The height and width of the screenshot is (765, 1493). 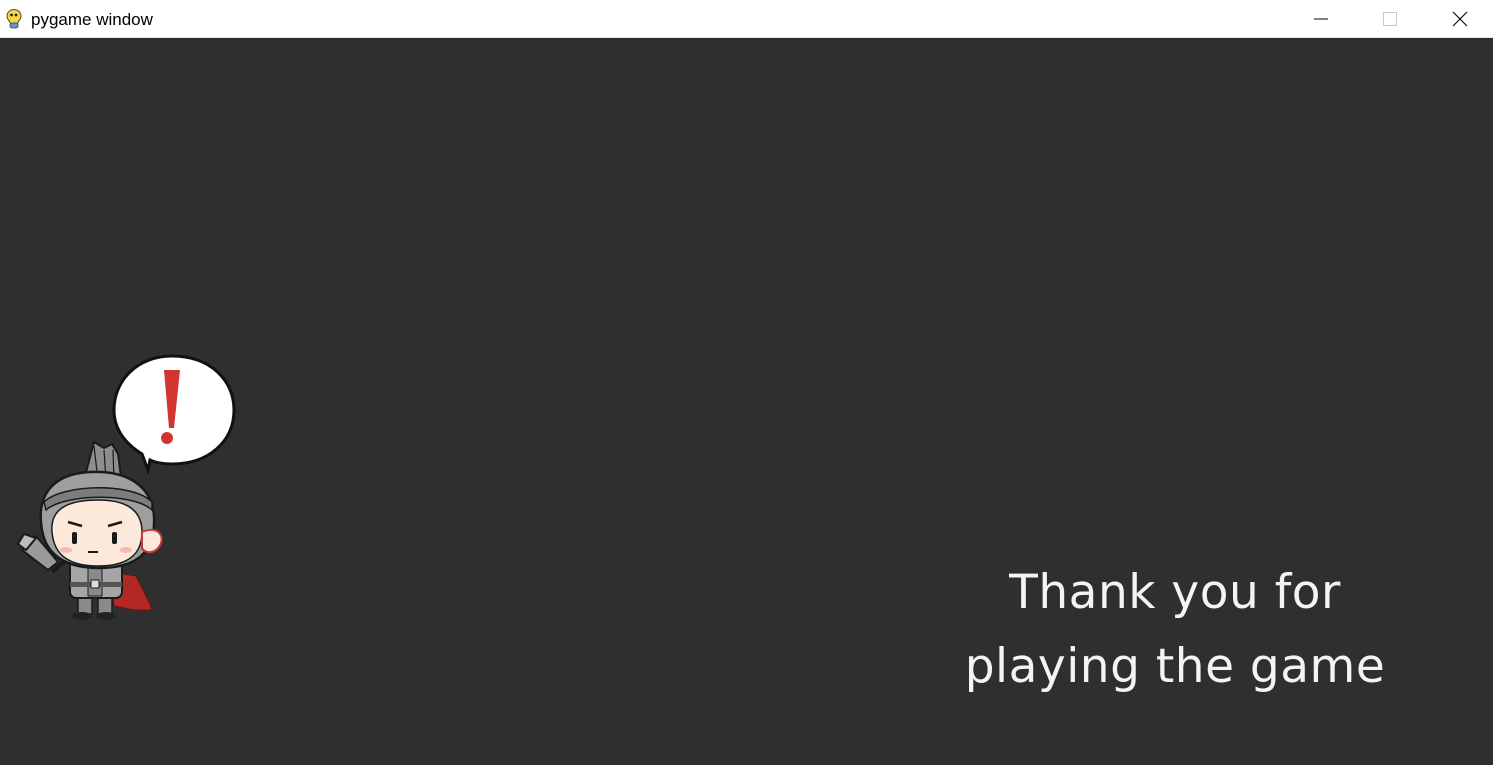 I want to click on message-line-1: Thank you for, so click(x=1175, y=592).